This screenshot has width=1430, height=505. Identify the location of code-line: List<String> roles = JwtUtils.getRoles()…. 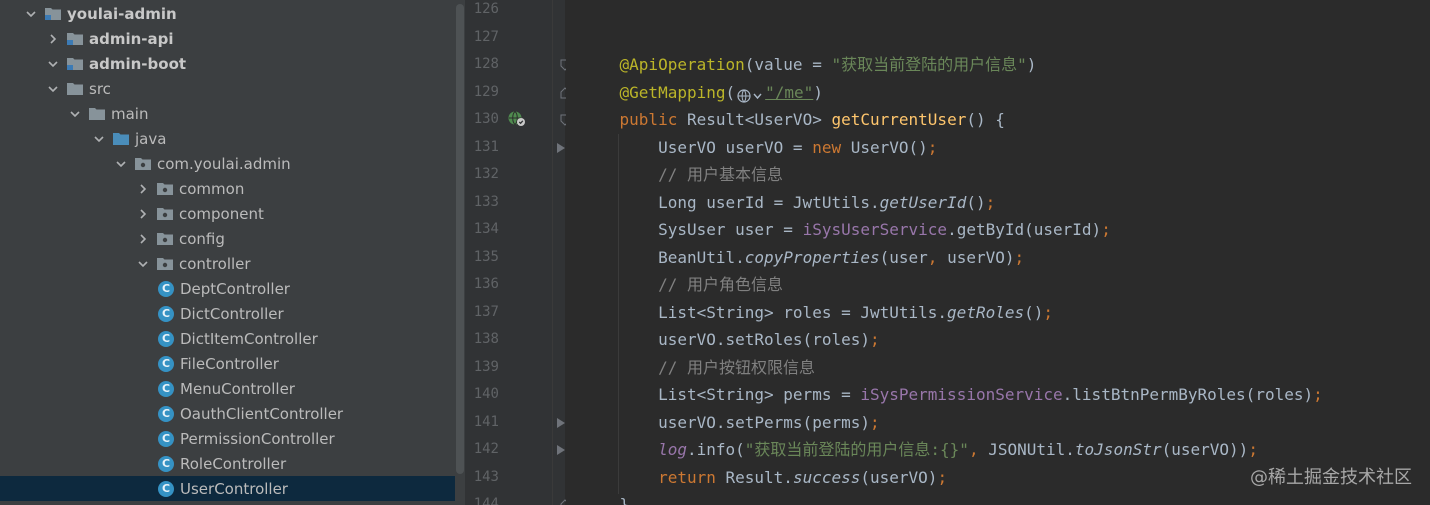
(817, 312).